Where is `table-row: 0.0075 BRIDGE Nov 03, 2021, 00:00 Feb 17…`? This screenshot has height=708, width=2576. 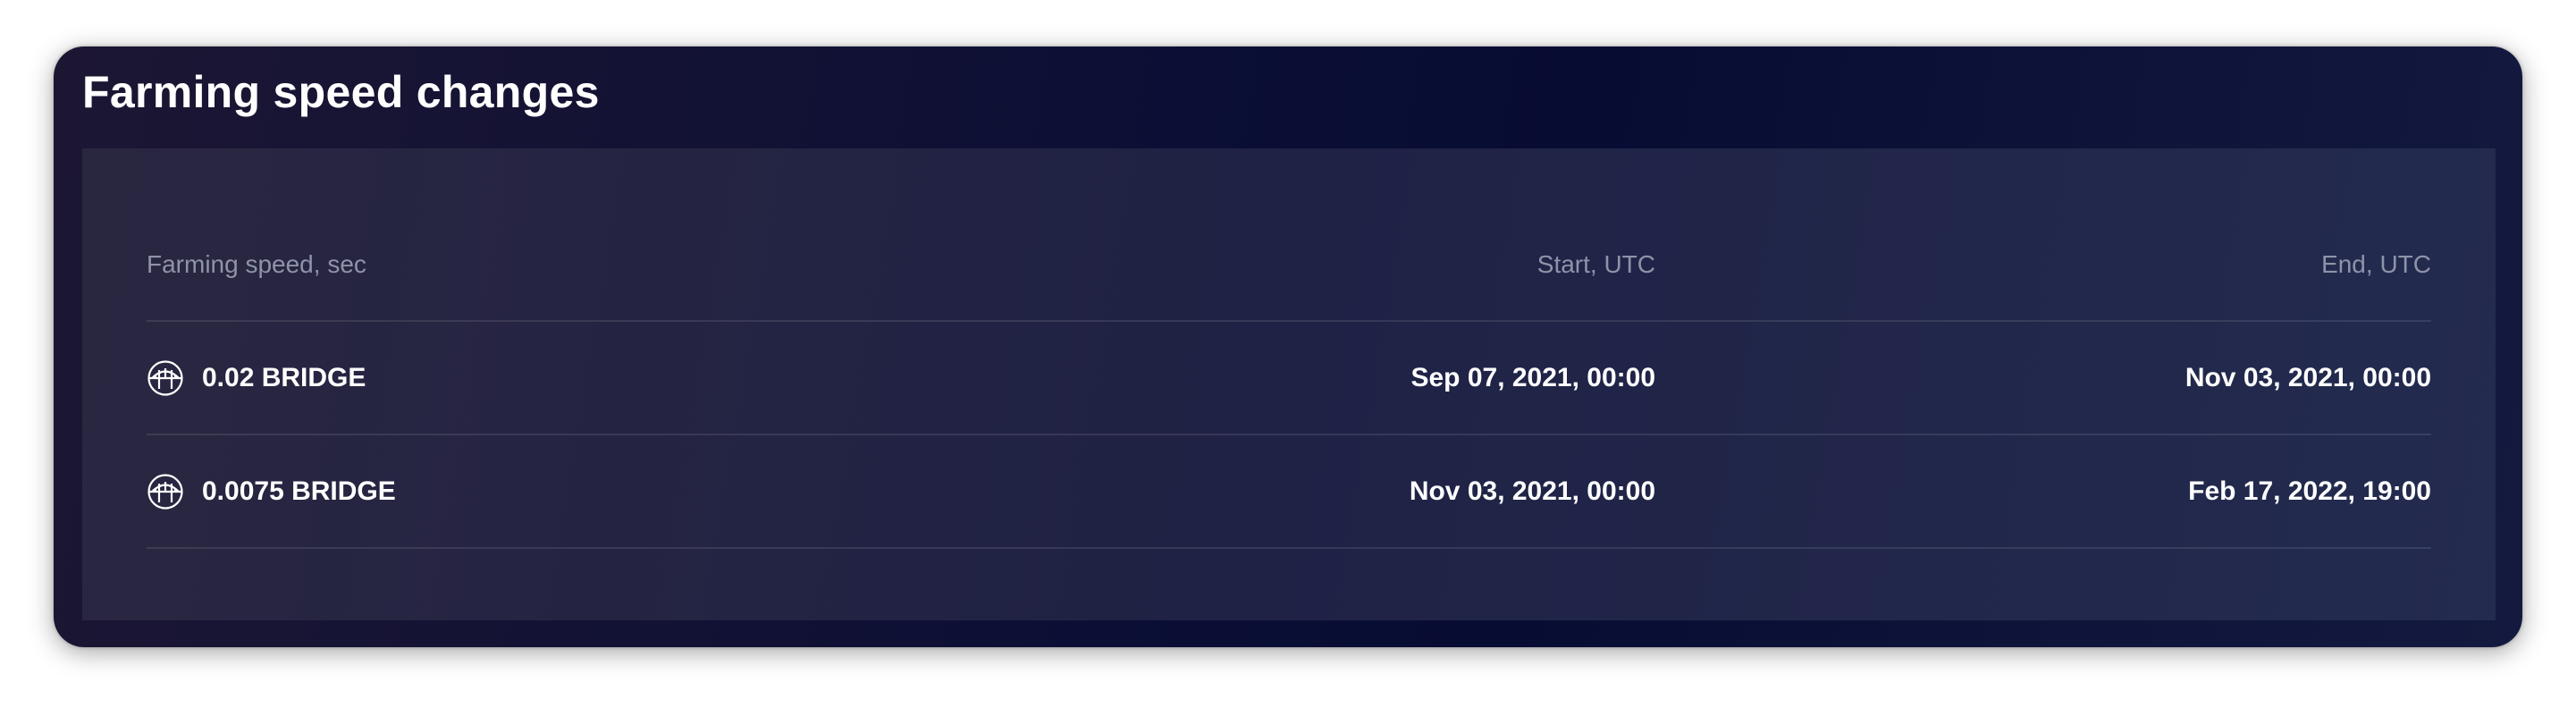
table-row: 0.0075 BRIDGE Nov 03, 2021, 00:00 Feb 17… is located at coordinates (1289, 492).